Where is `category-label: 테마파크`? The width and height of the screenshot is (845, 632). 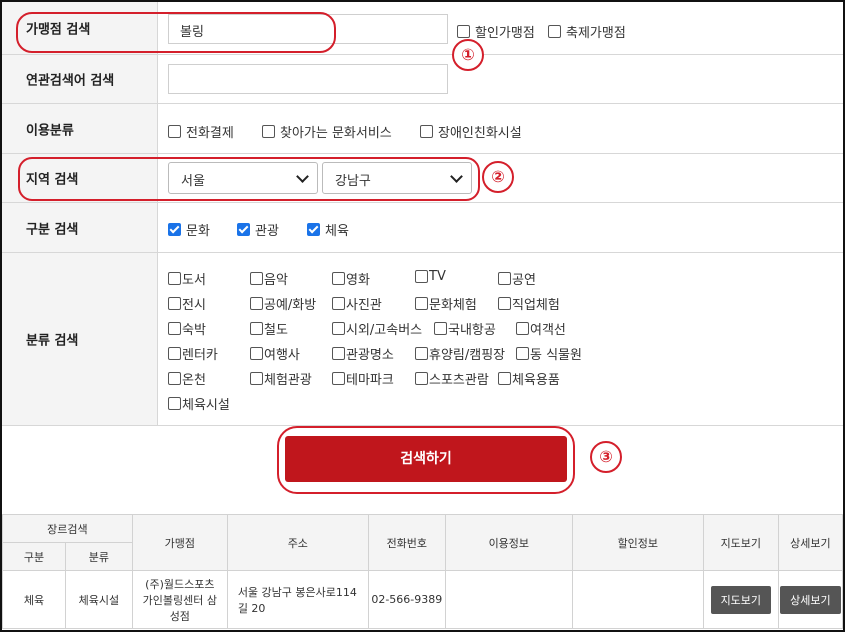 category-label: 테마파크 is located at coordinates (370, 380).